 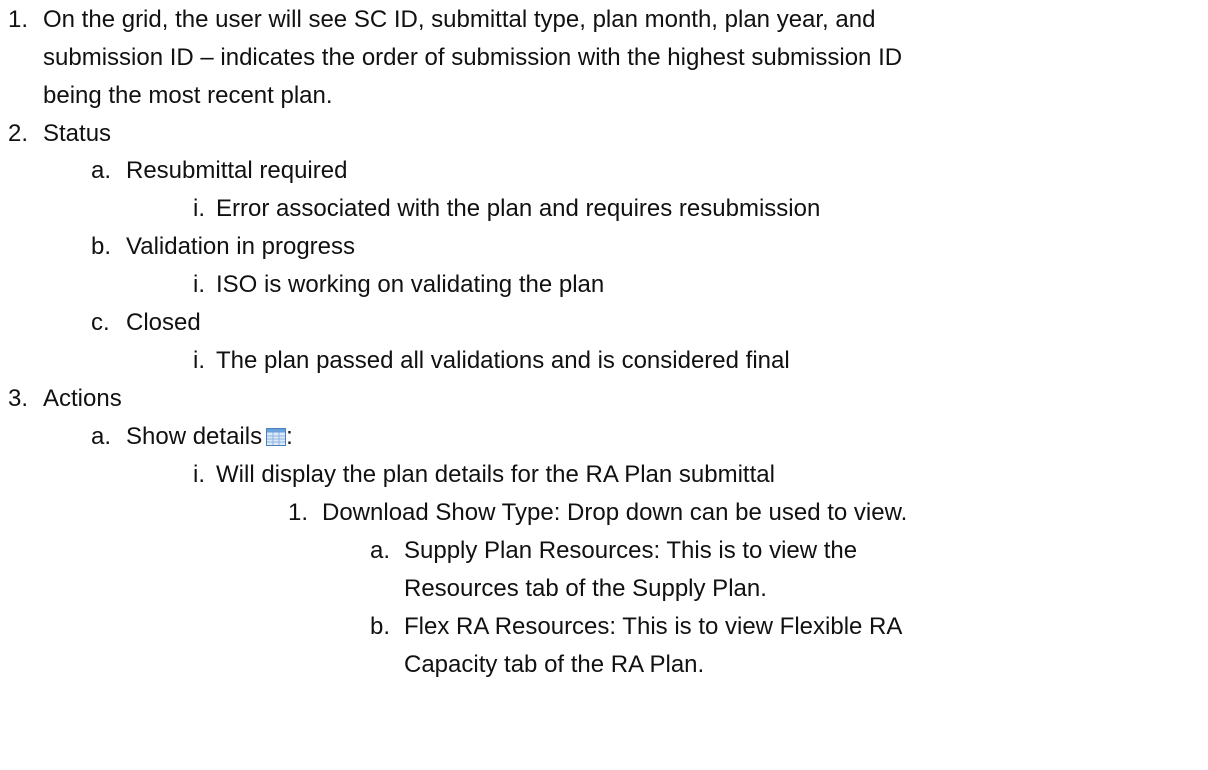 I want to click on list-item-text: Resources tab of the Supply Plan., so click(x=585, y=588).